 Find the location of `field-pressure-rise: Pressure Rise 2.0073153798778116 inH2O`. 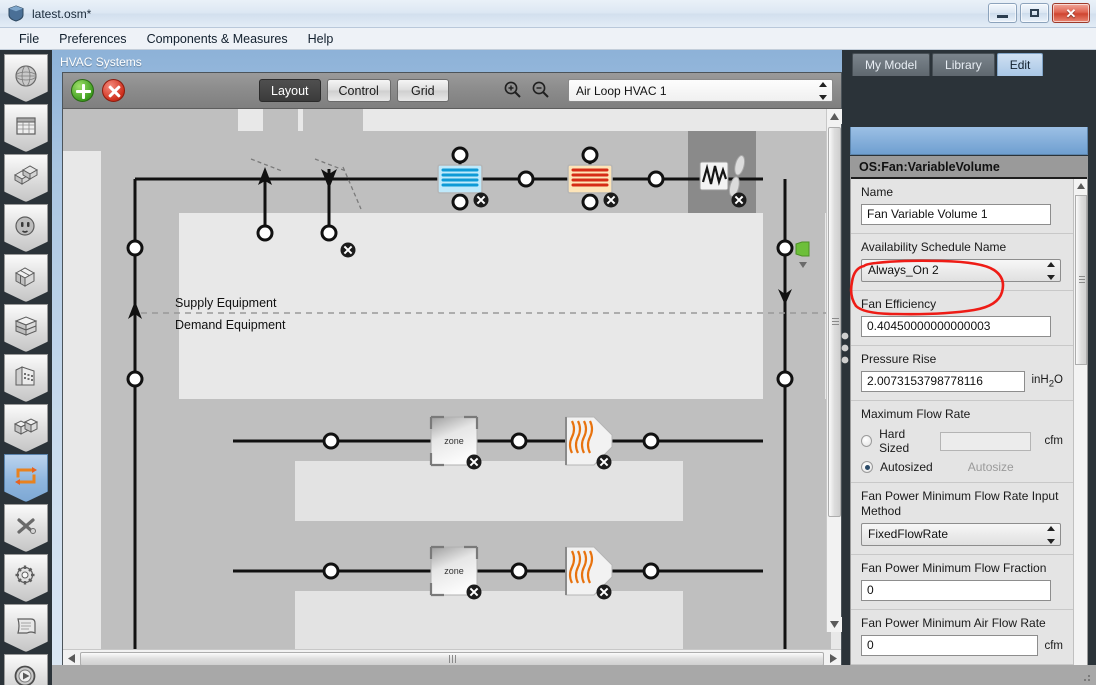

field-pressure-rise: Pressure Rise 2.0073153798778116 inH2O is located at coordinates (962, 373).